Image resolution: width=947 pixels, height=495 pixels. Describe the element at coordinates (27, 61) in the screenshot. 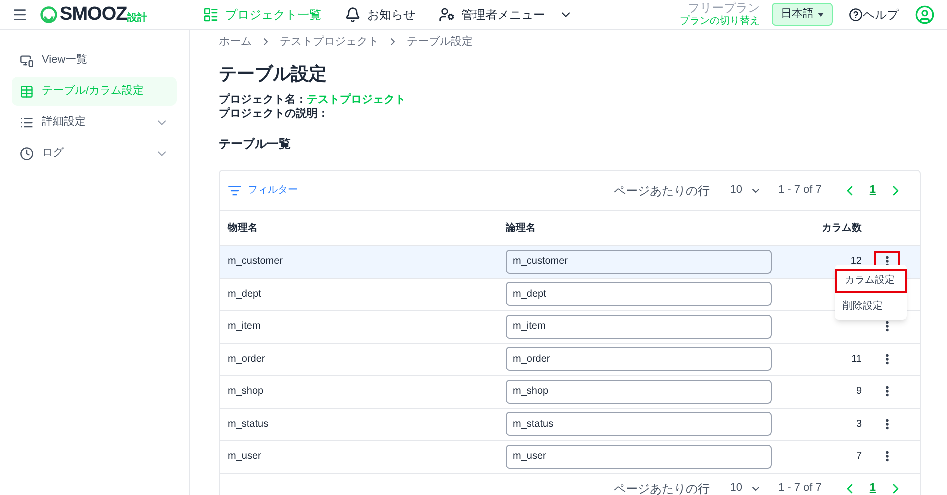

I see `screen-icon` at that location.